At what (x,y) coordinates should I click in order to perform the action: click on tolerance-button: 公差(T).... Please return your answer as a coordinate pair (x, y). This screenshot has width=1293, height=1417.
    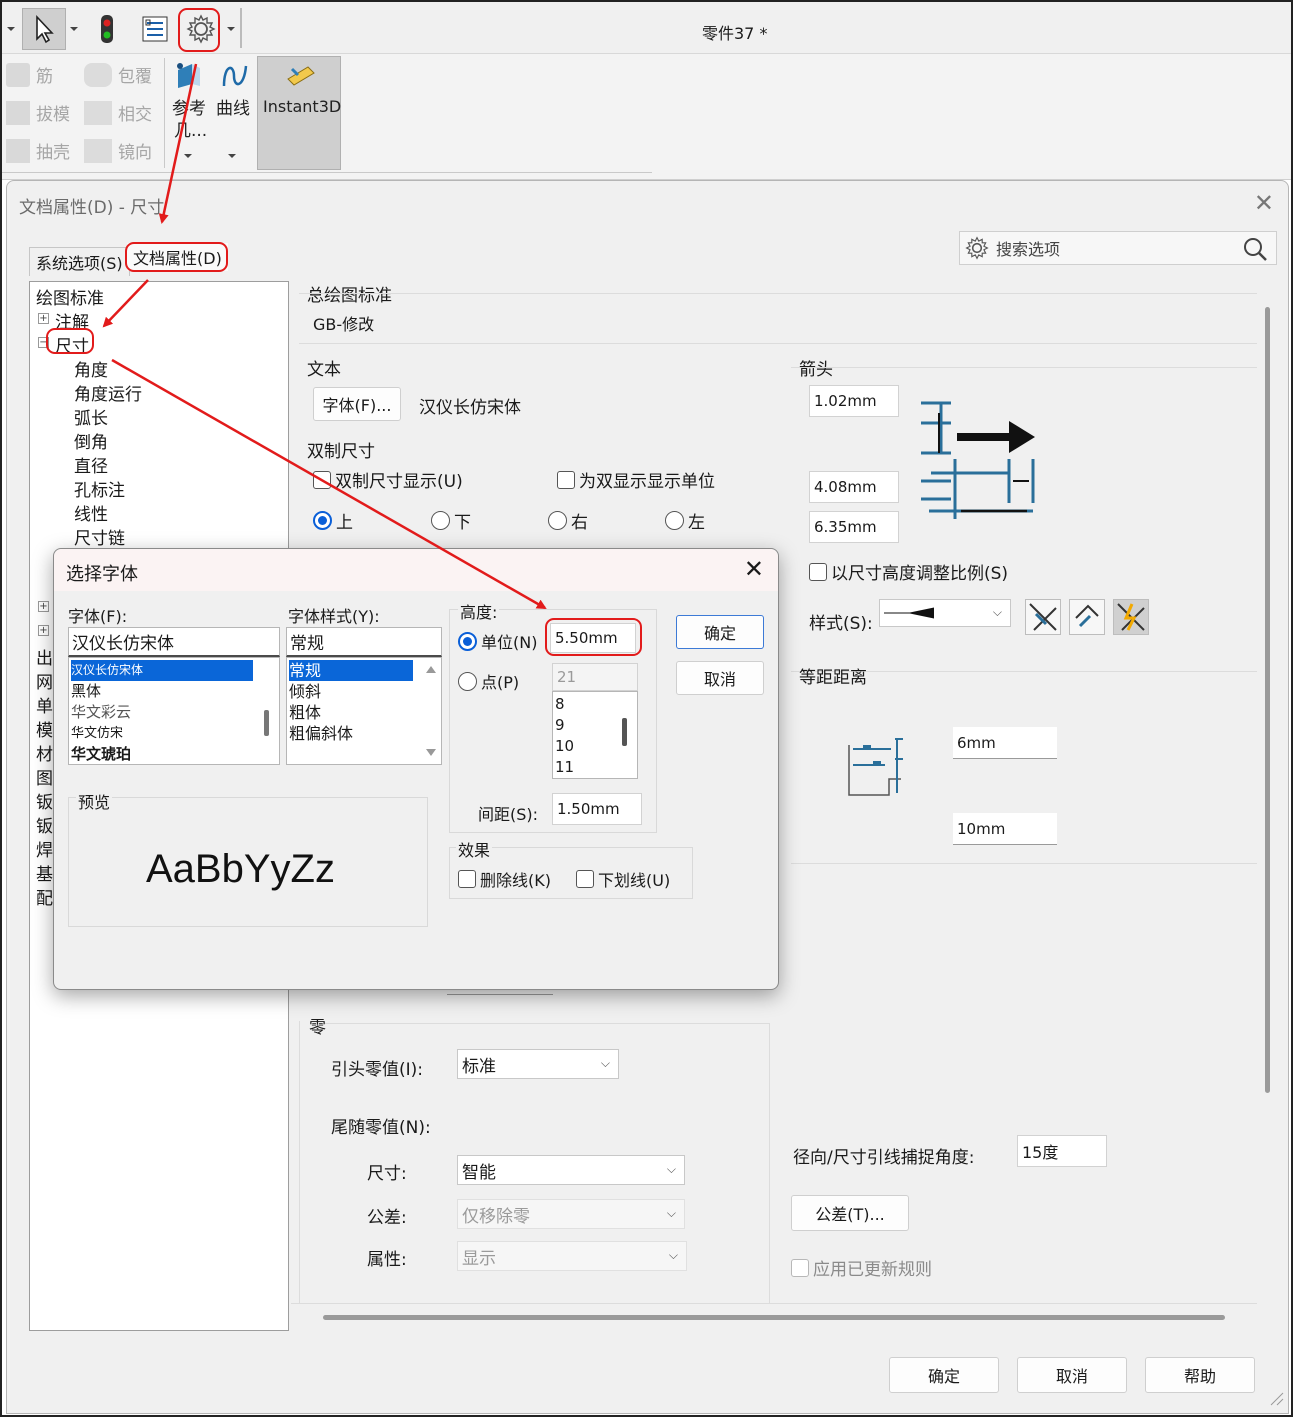
    Looking at the image, I should click on (850, 1213).